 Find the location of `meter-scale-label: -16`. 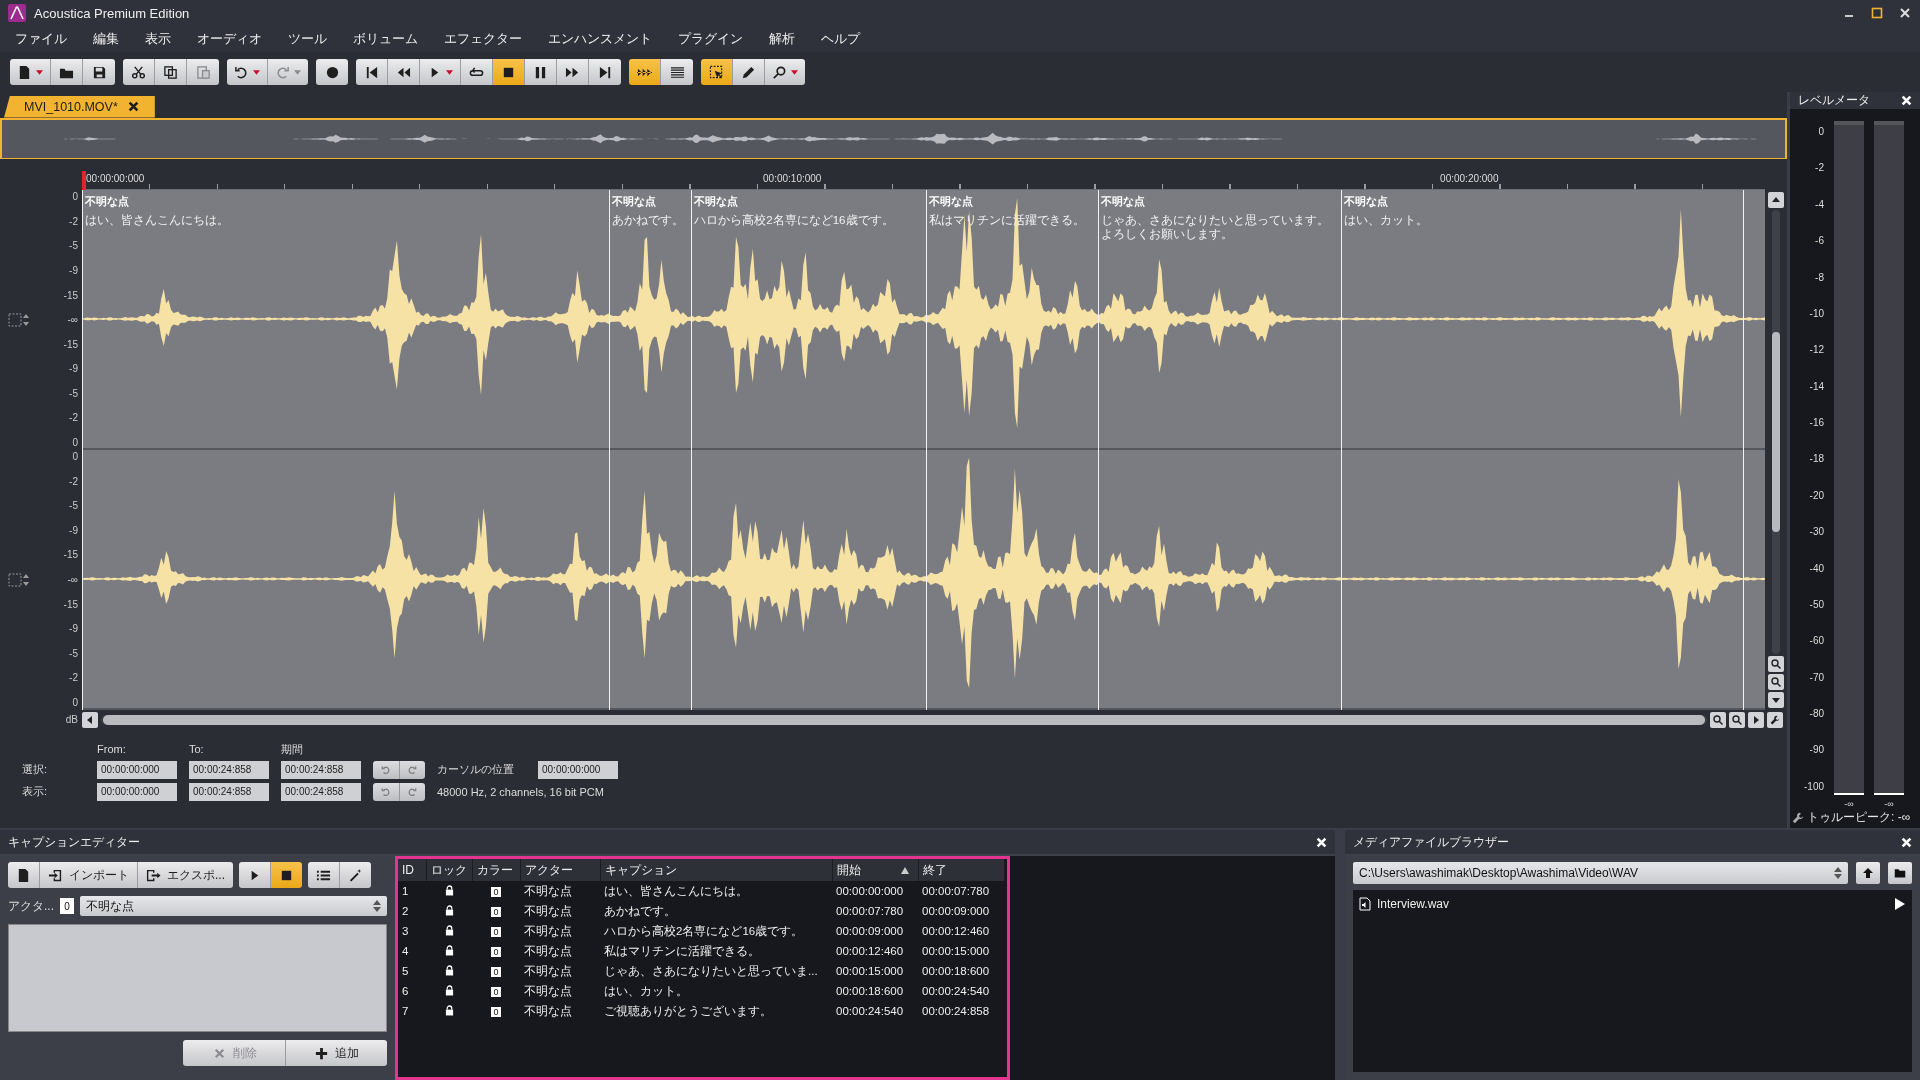

meter-scale-label: -16 is located at coordinates (1816, 423).